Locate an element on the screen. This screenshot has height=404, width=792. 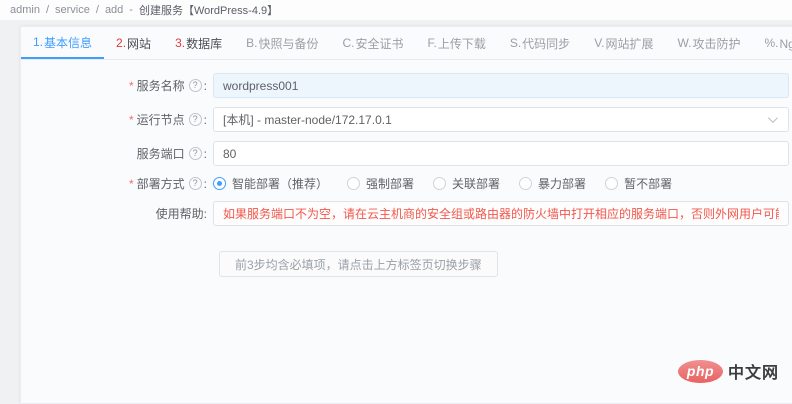
usage-help-row: 使用帮助 : is located at coordinates (406, 213).